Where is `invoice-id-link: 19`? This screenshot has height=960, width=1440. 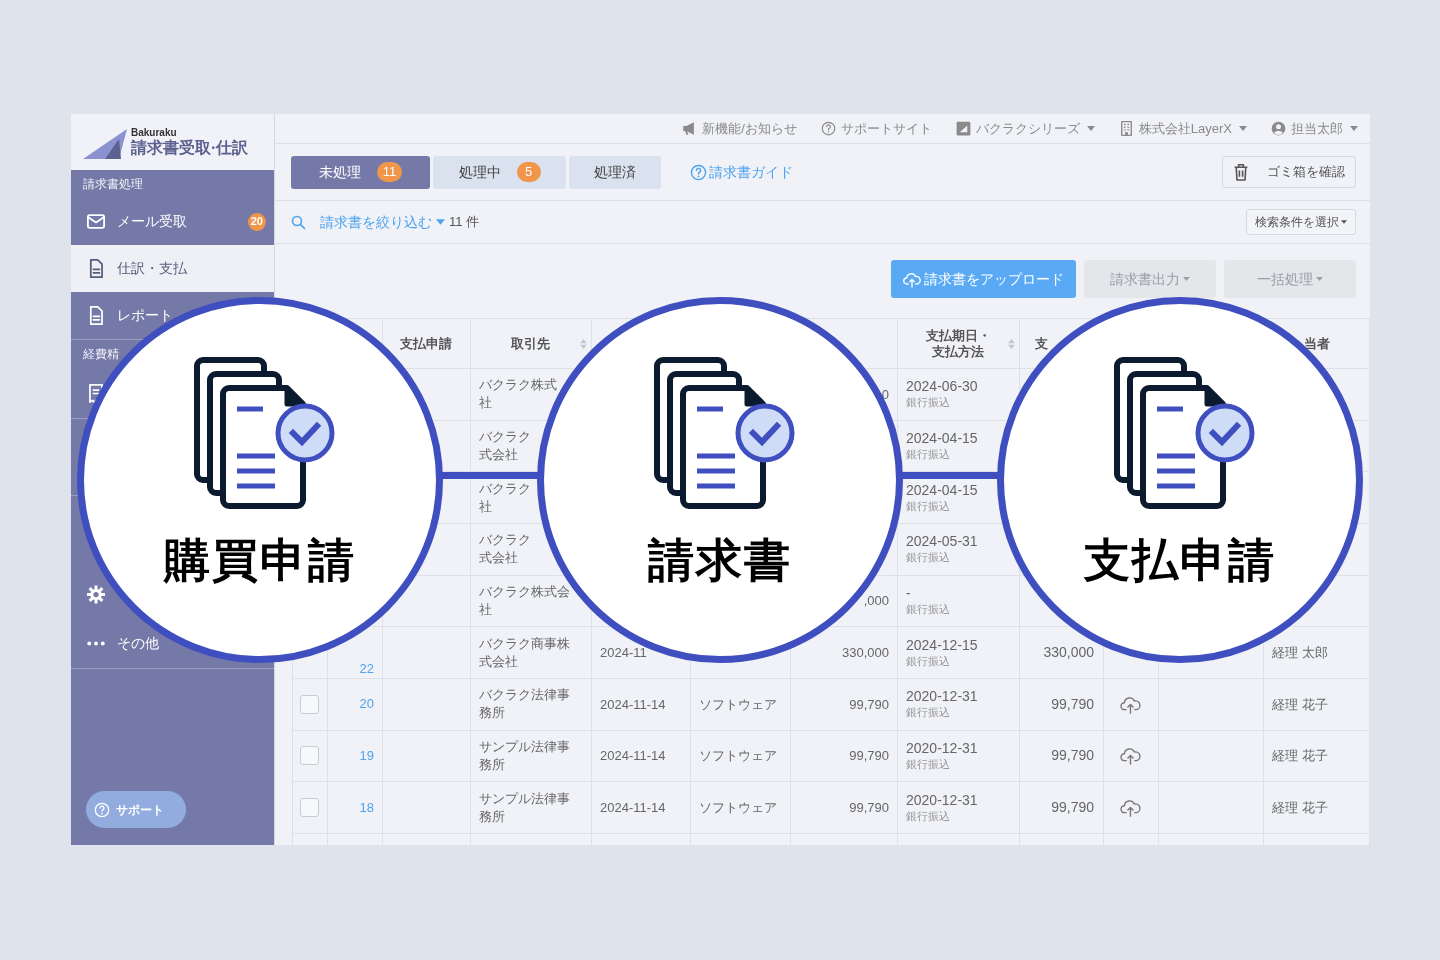
invoice-id-link: 19 is located at coordinates (366, 755).